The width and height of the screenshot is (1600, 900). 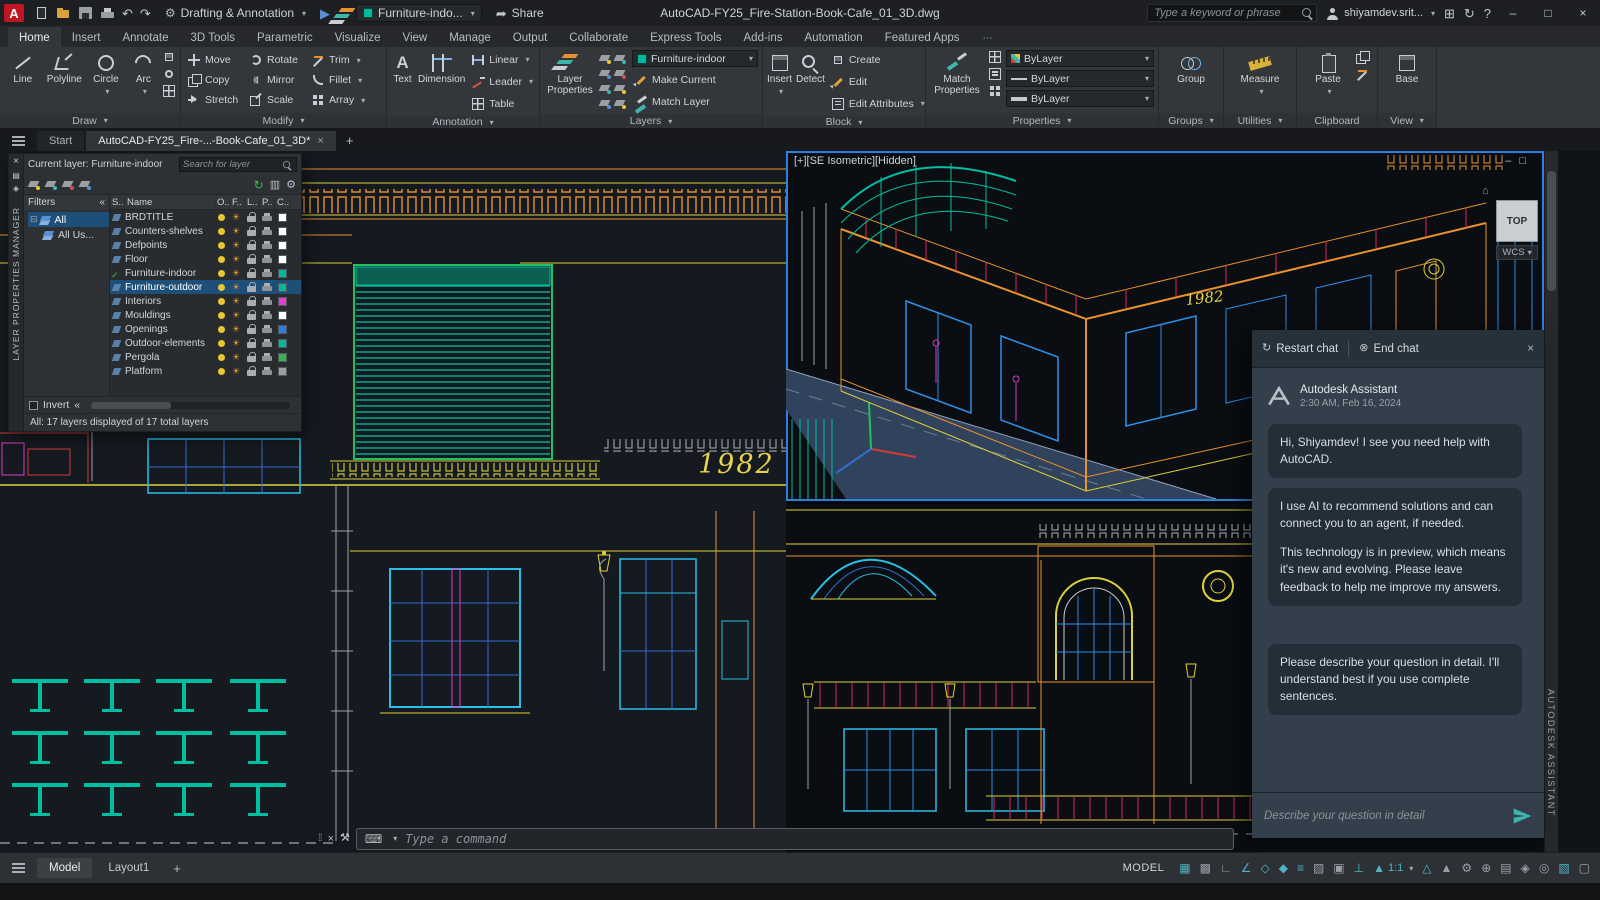 I want to click on detect-button: Detect, so click(x=810, y=68).